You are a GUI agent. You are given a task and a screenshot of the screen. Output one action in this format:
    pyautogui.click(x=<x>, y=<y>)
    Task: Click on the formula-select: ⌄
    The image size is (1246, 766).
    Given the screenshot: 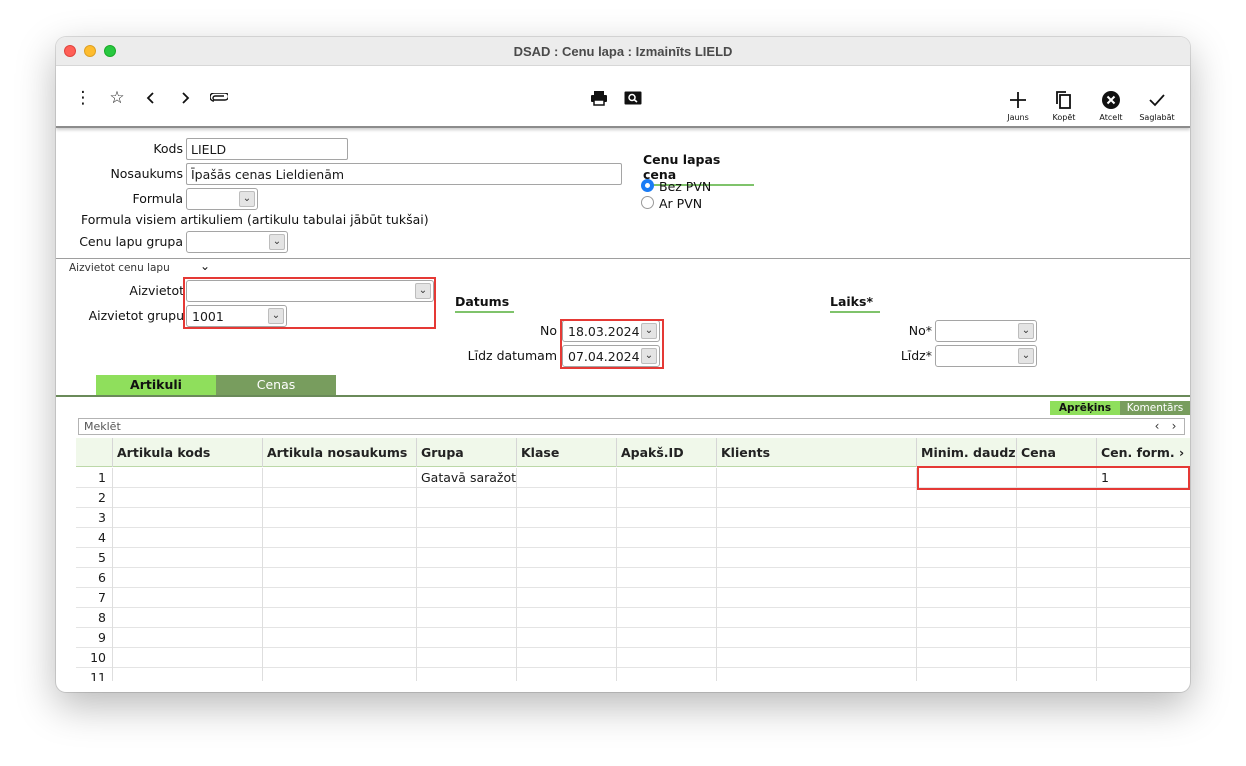 What is the action you would take?
    pyautogui.click(x=222, y=199)
    